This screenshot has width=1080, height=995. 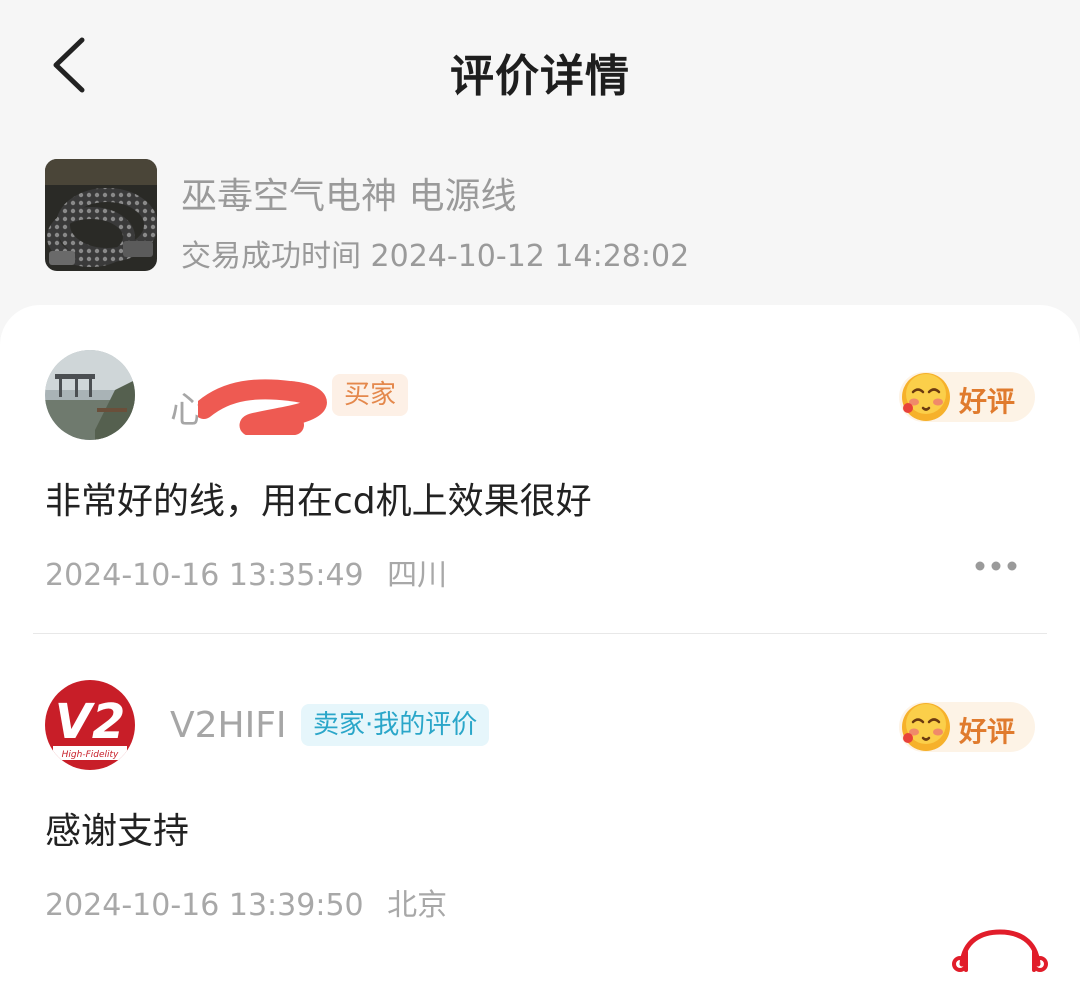 What do you see at coordinates (117, 831) in the screenshot?
I see `review-content: 感谢支持` at bounding box center [117, 831].